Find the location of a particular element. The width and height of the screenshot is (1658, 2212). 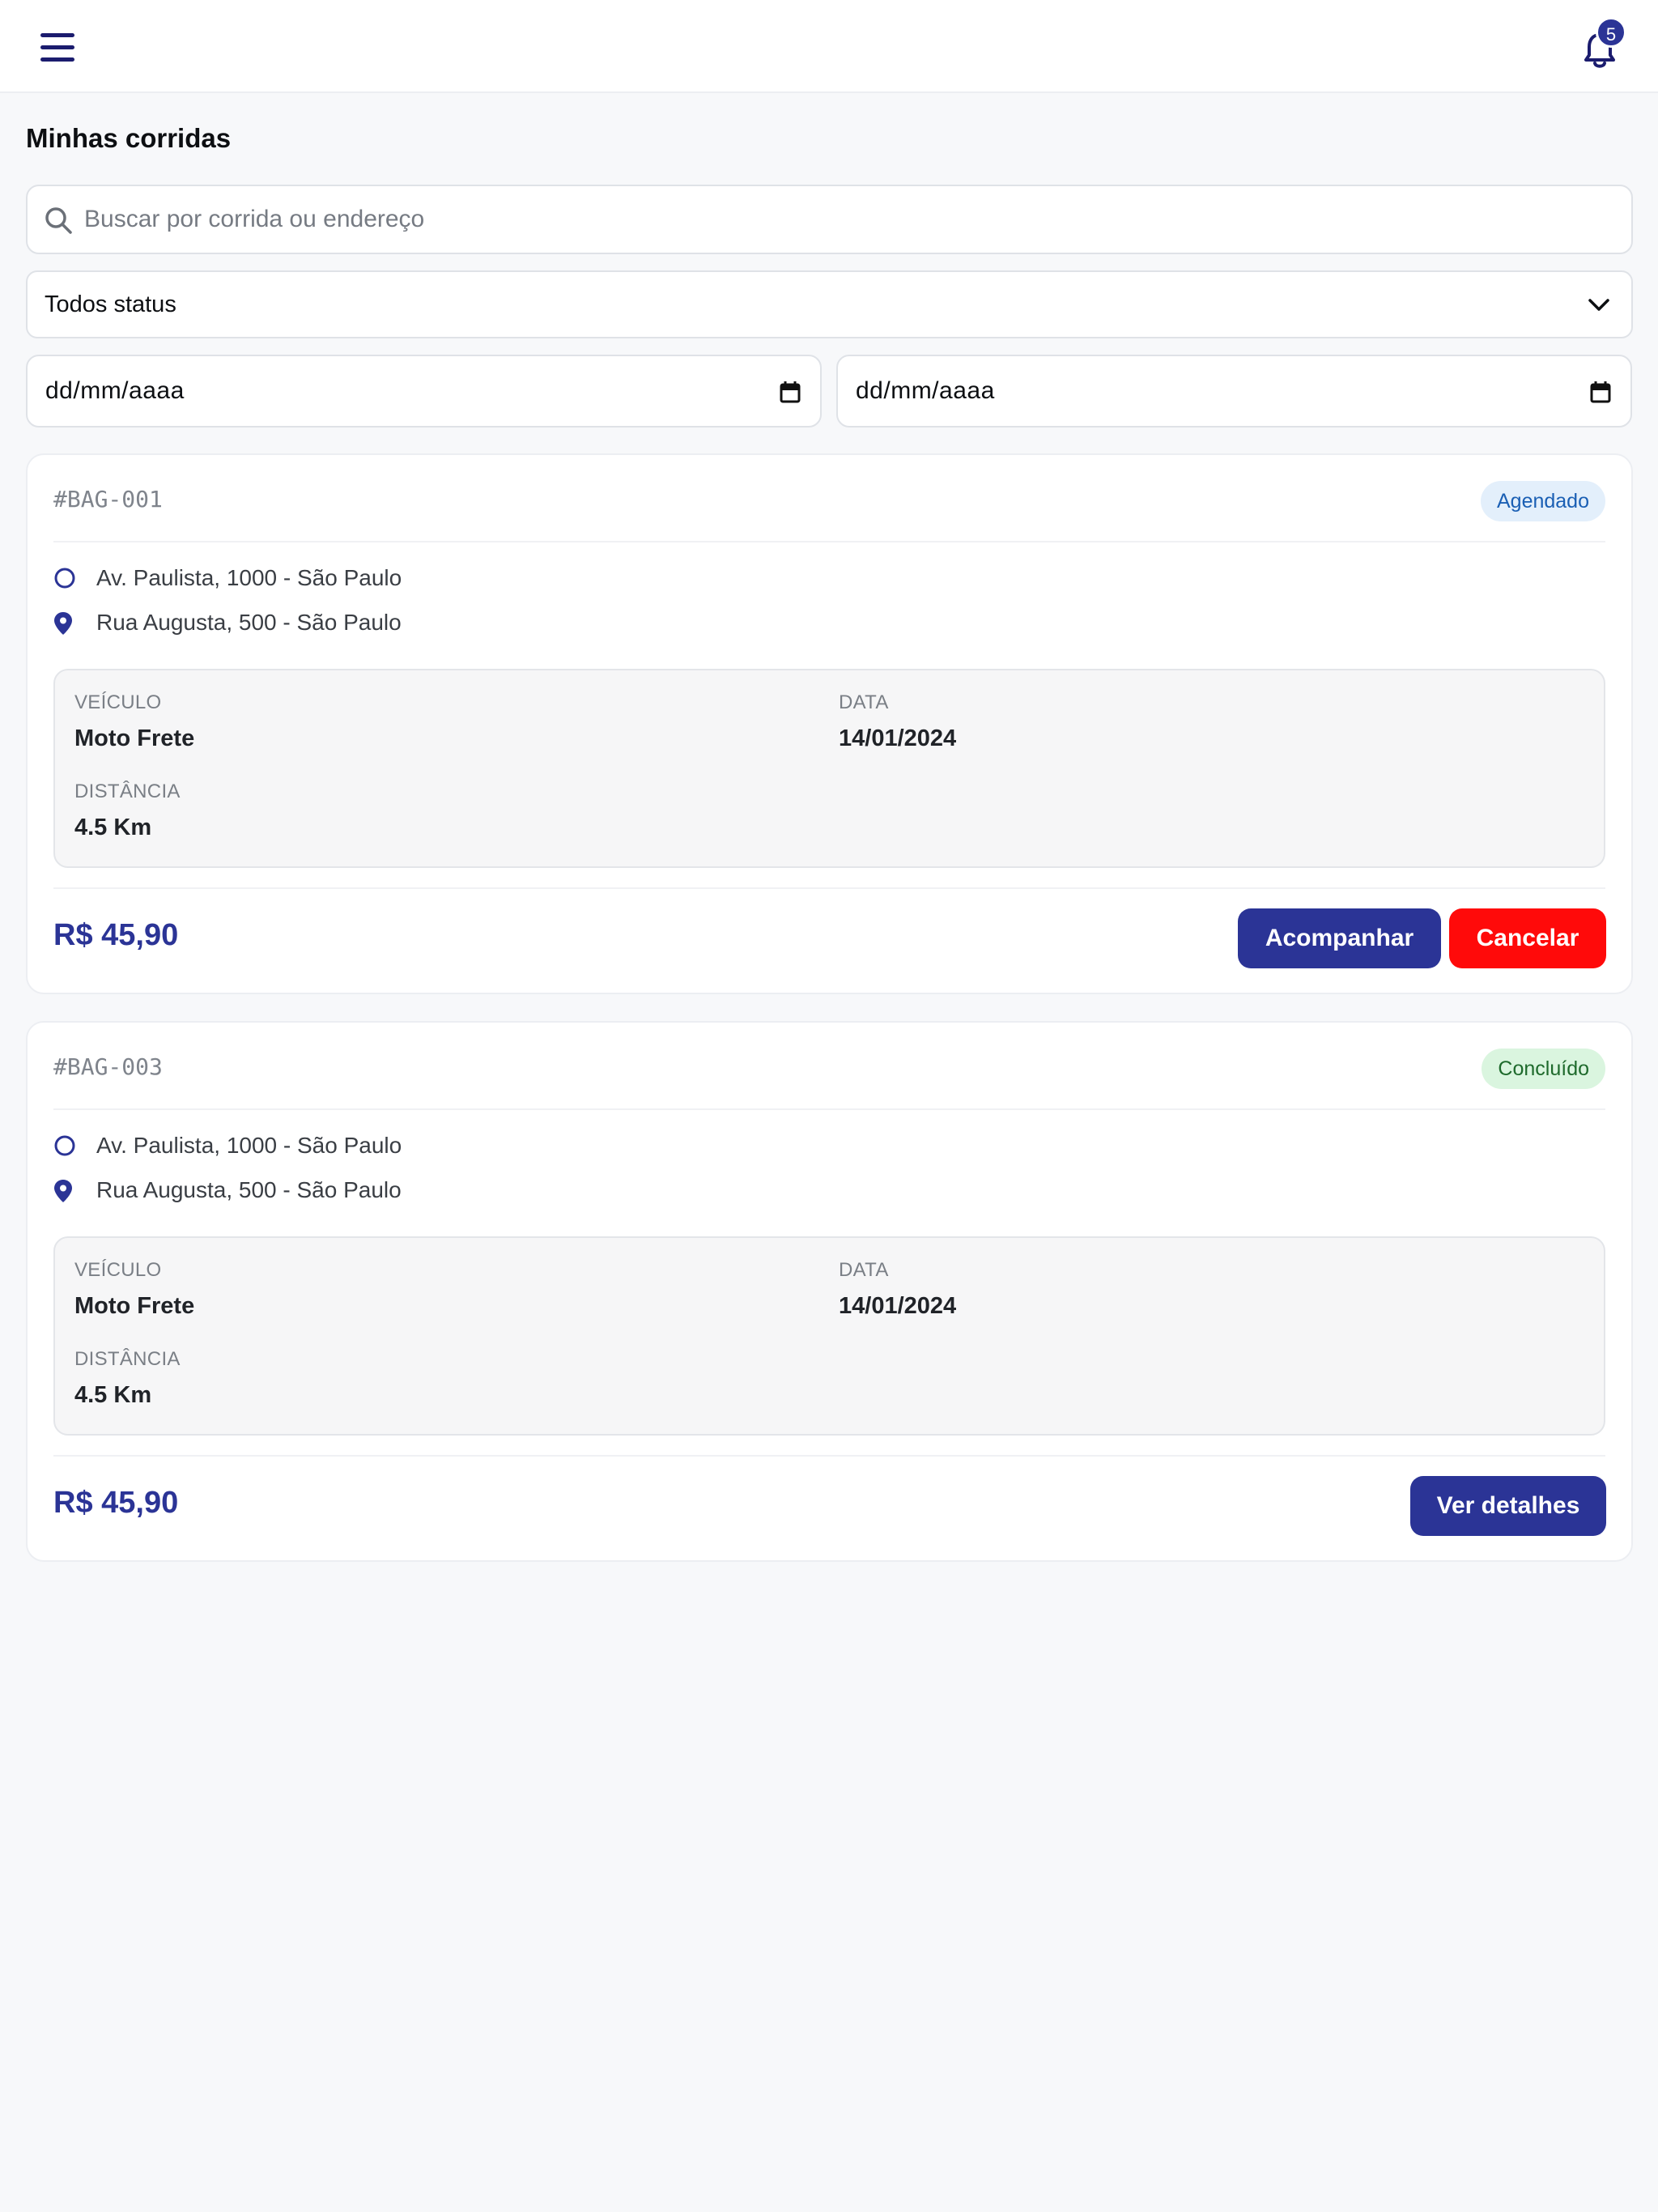

top-bar: 5 is located at coordinates (829, 47).